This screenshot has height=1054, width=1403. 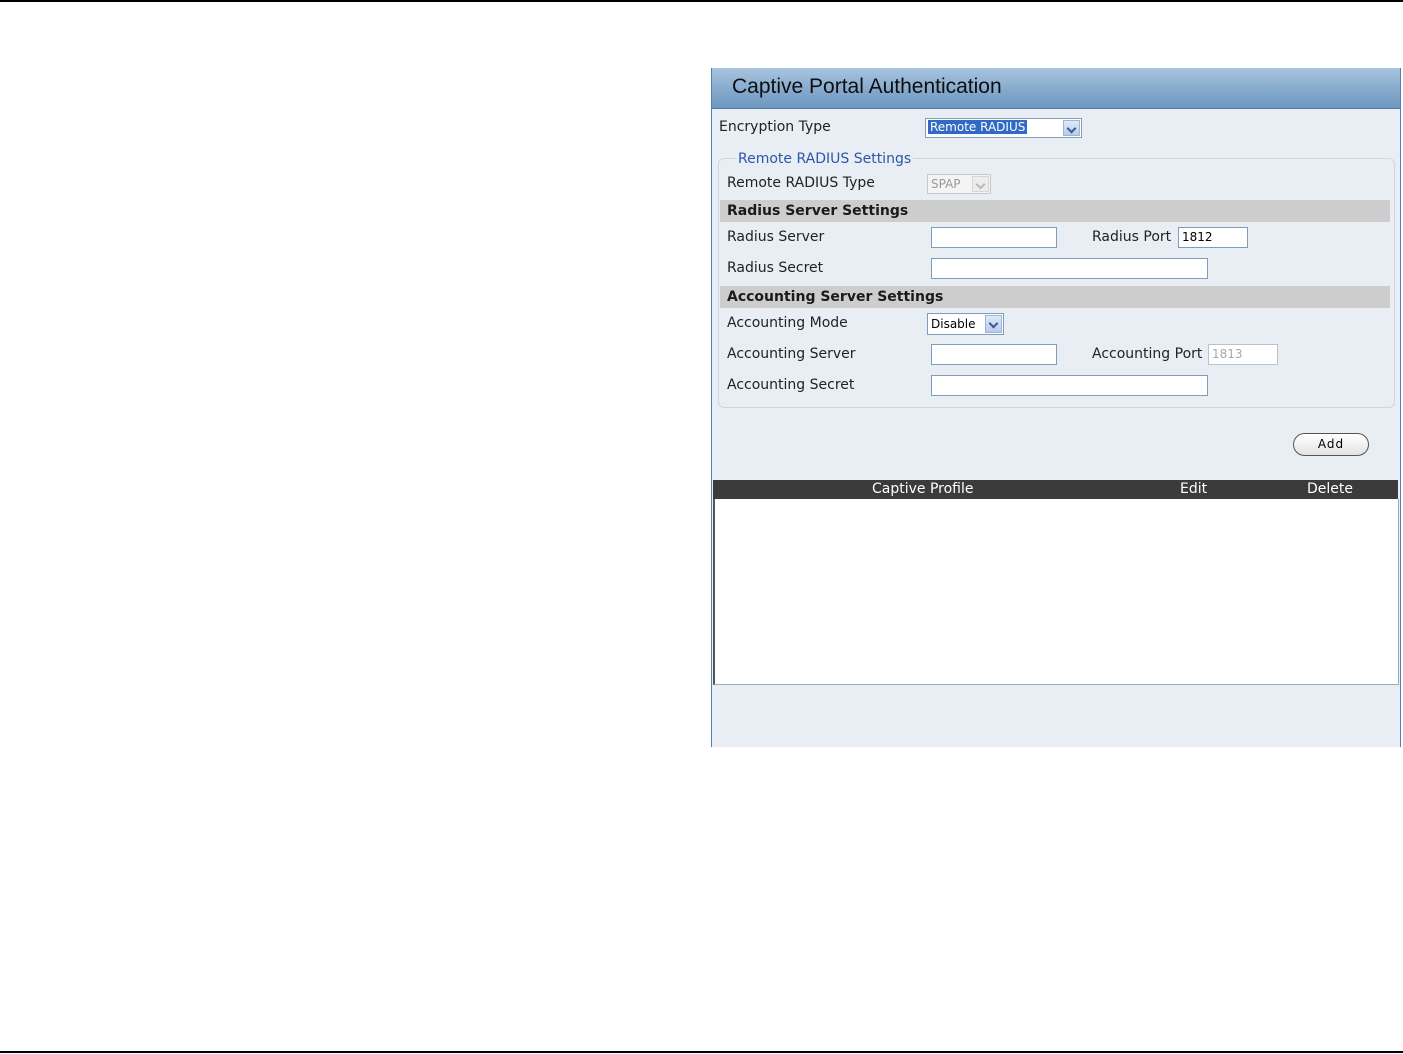 I want to click on encryption-type-select: Remote RADIUS, so click(x=1003, y=128).